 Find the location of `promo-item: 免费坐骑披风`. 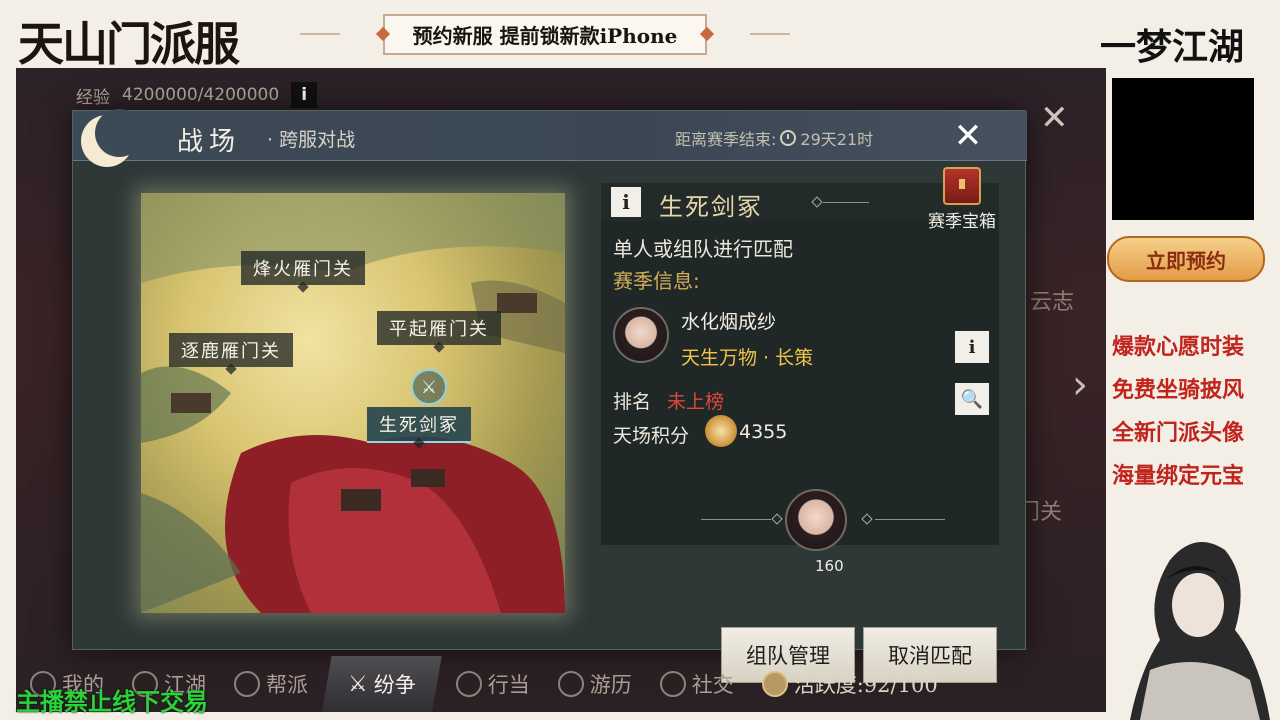

promo-item: 免费坐骑披风 is located at coordinates (1178, 390).